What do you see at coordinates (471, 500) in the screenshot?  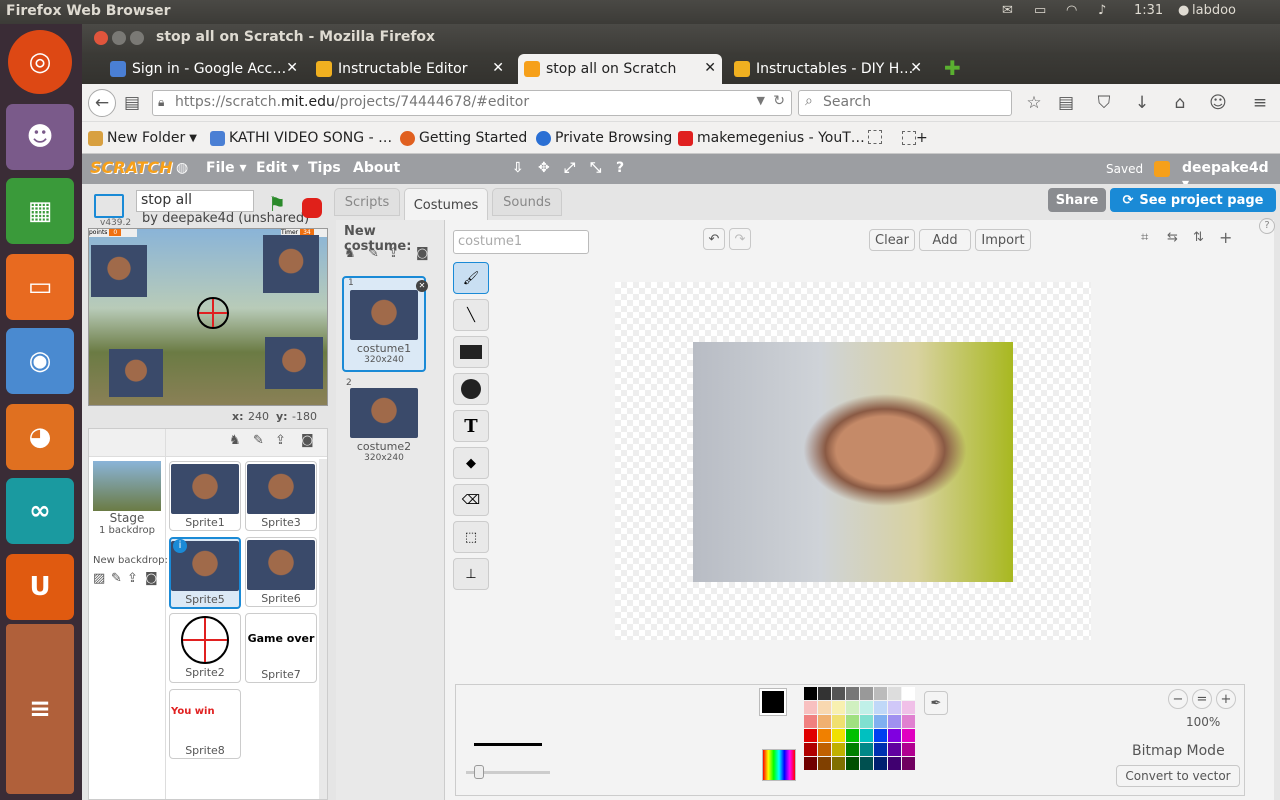 I see `eraser-tool-icon: ⌫` at bounding box center [471, 500].